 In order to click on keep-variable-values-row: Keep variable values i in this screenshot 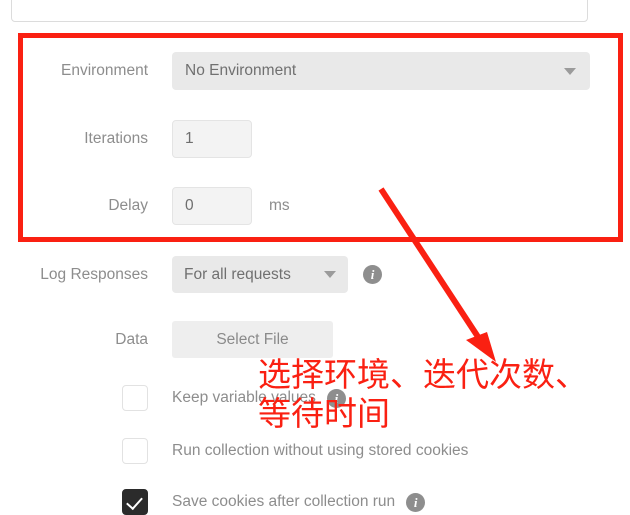, I will do `click(234, 398)`.